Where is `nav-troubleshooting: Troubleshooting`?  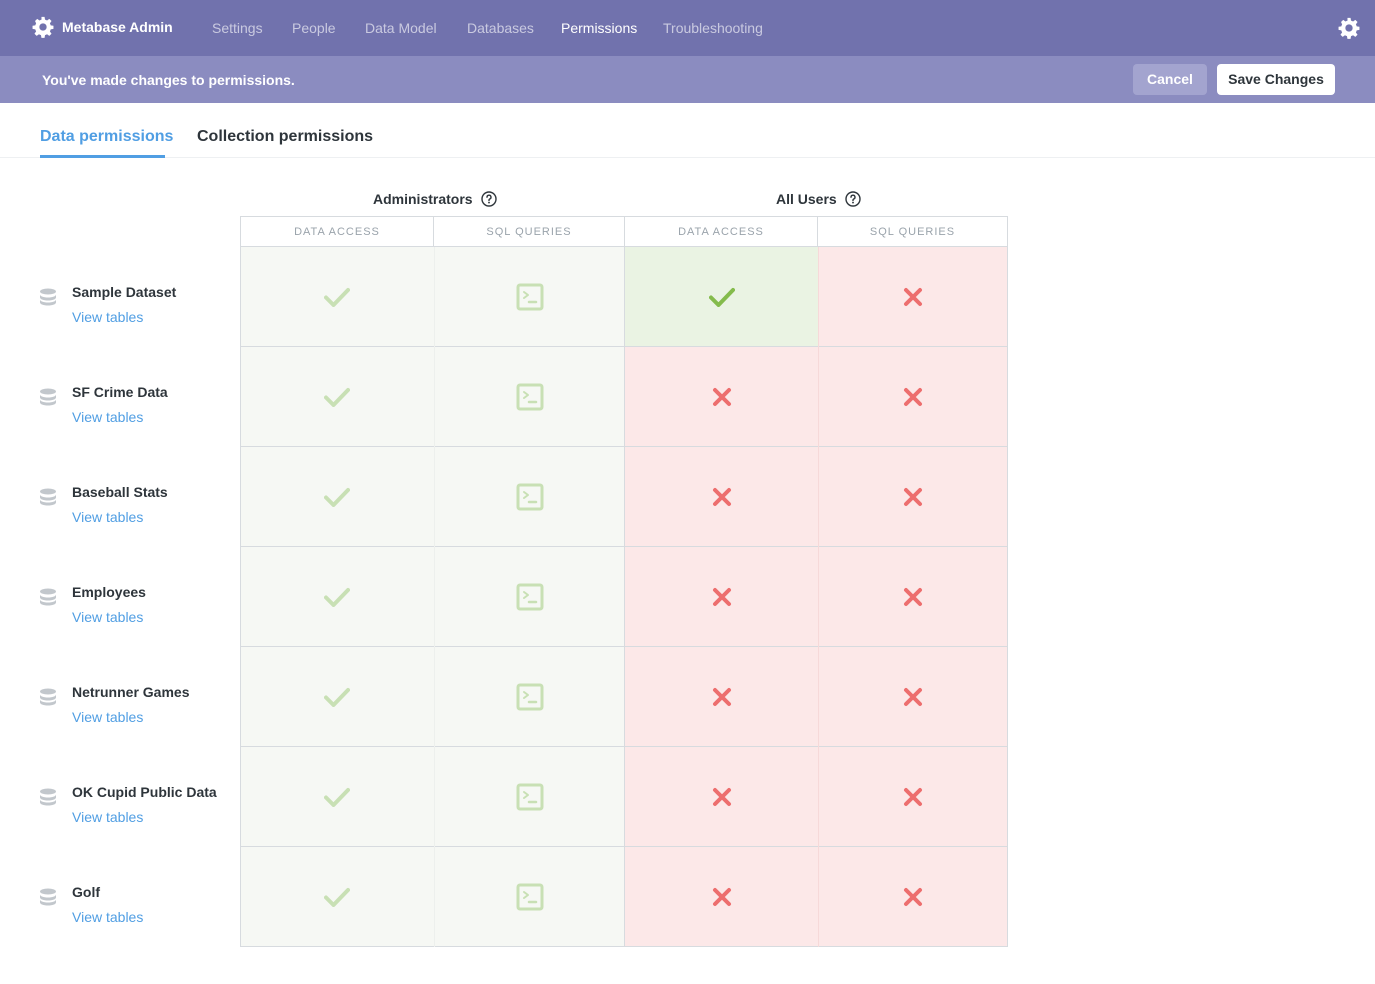 nav-troubleshooting: Troubleshooting is located at coordinates (713, 28).